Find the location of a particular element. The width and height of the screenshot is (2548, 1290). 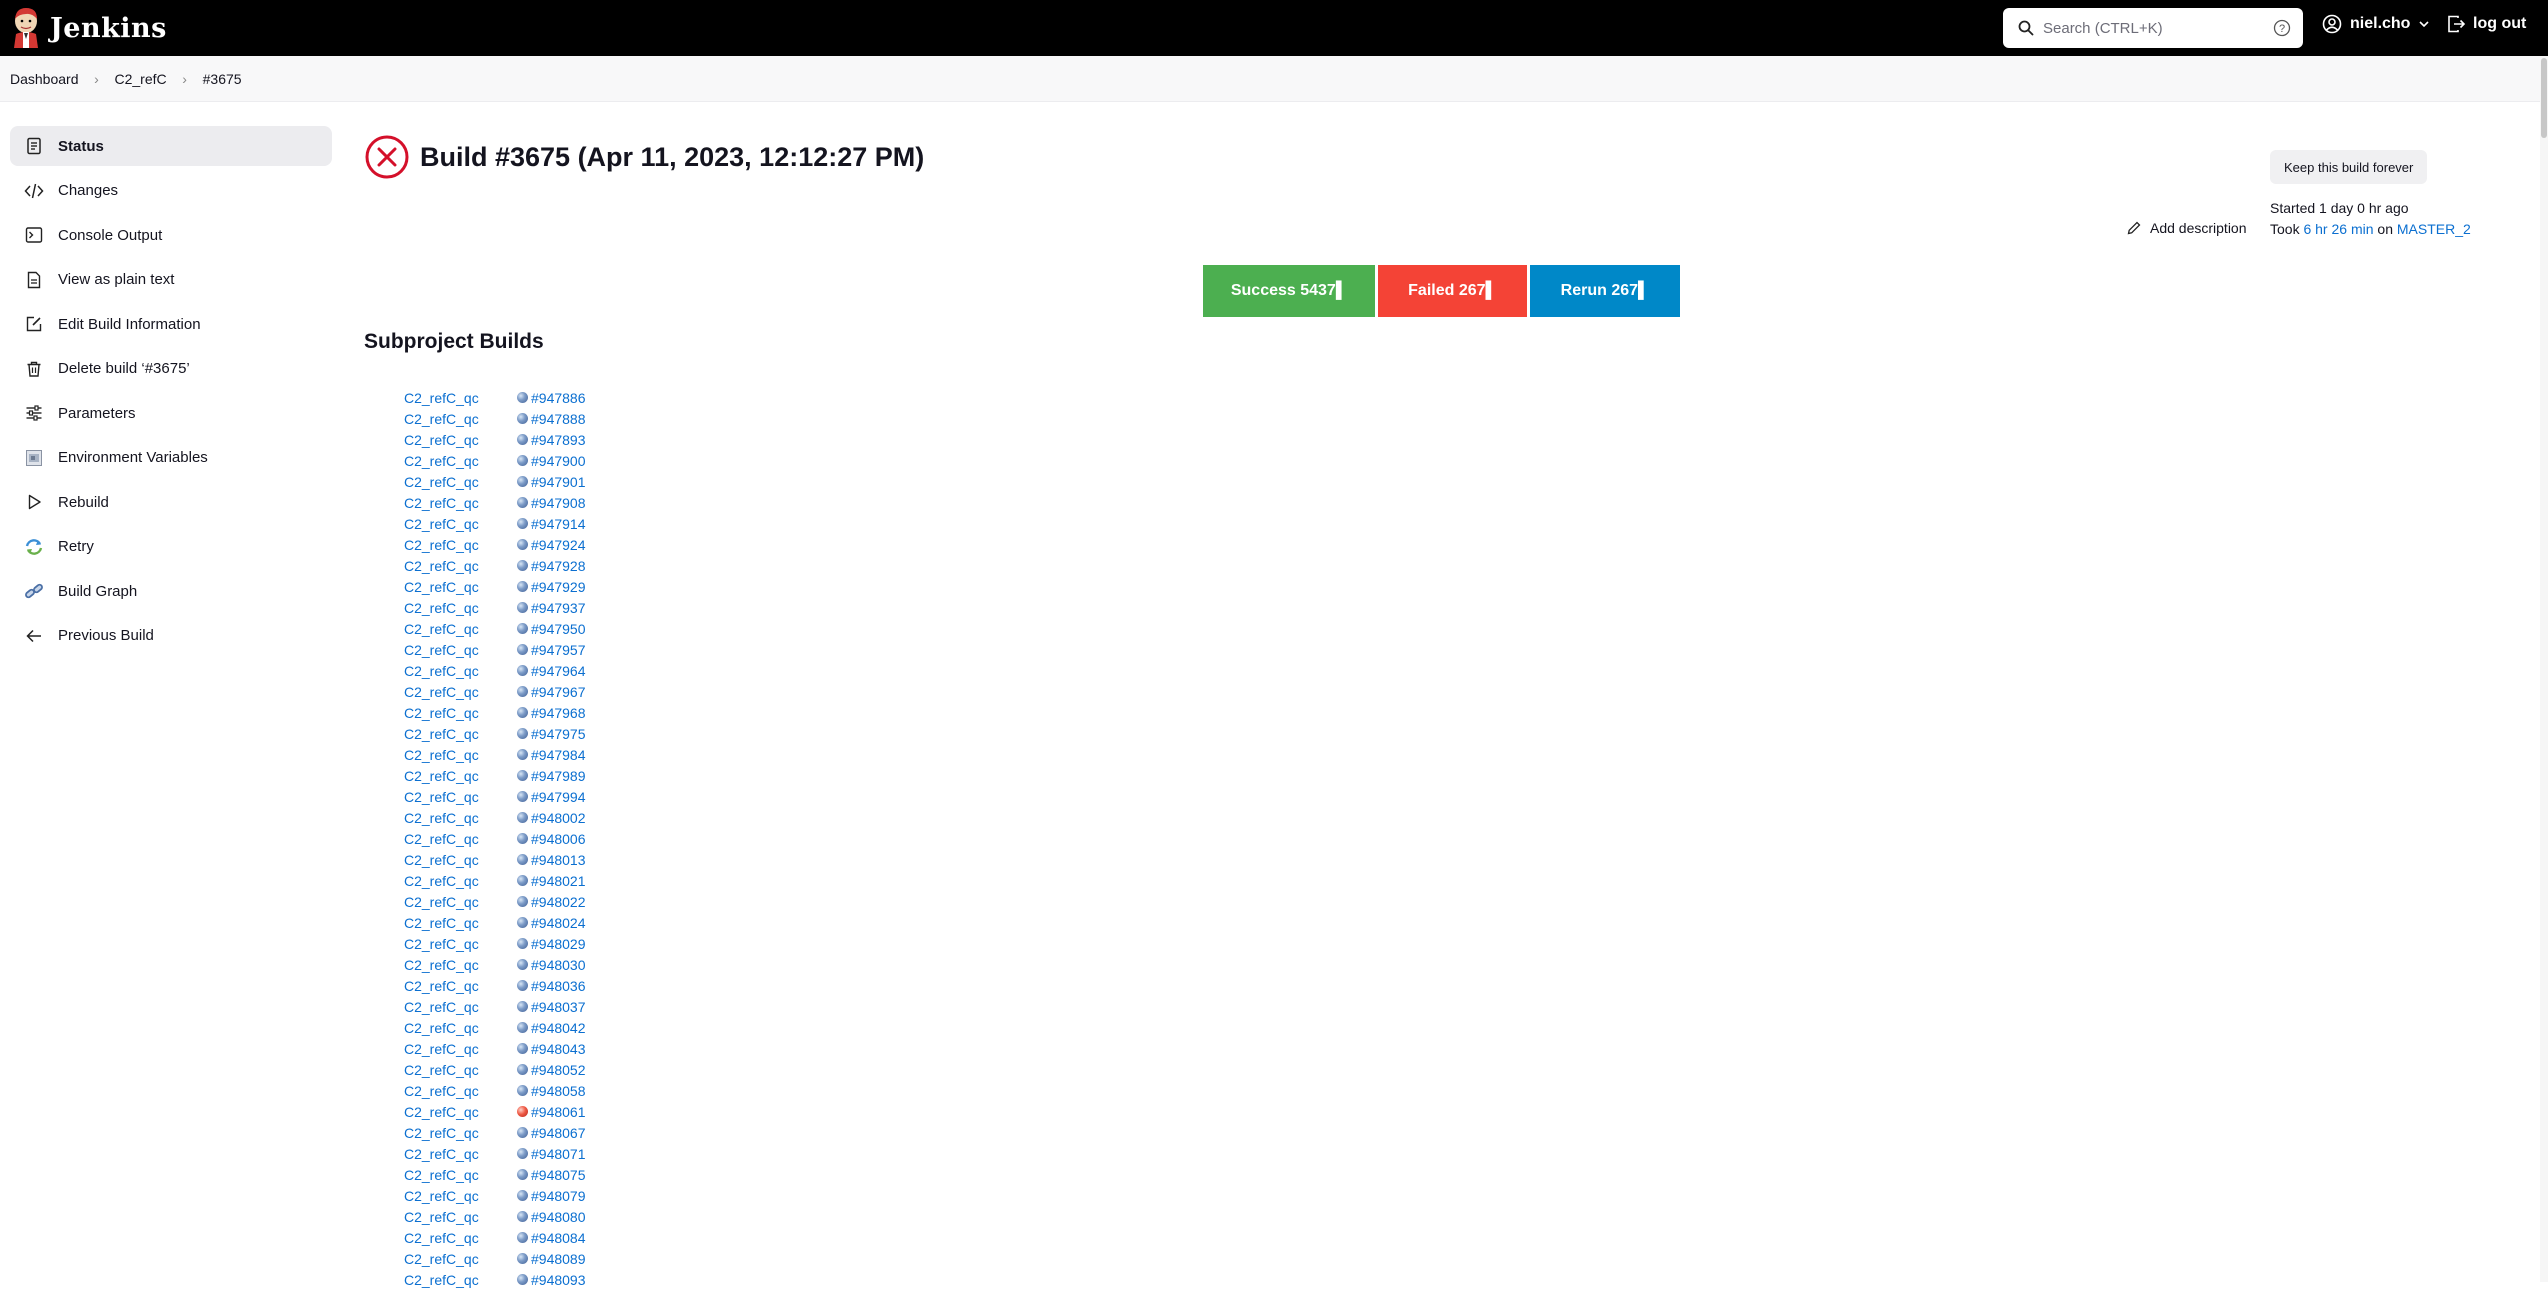

scrollbar-thumb is located at coordinates (2544, 98).